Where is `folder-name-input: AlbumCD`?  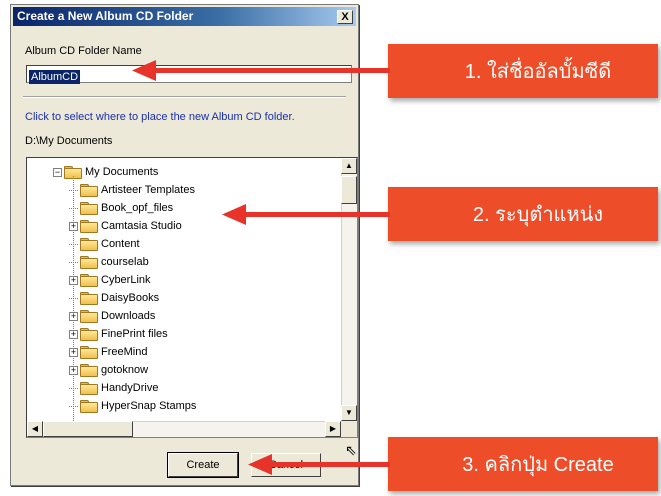 folder-name-input: AlbumCD is located at coordinates (189, 74).